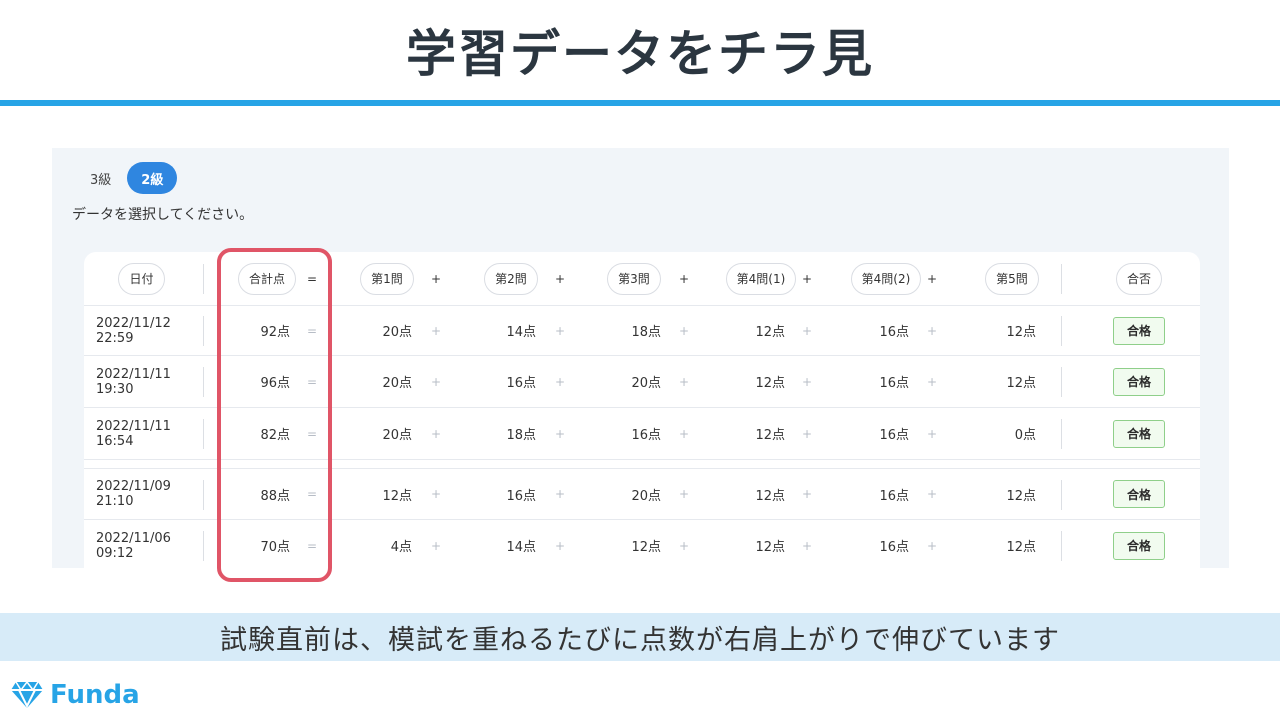 This screenshot has width=1280, height=720. Describe the element at coordinates (886, 278) in the screenshot. I see `header-q4-2: 第4問(2)` at that location.